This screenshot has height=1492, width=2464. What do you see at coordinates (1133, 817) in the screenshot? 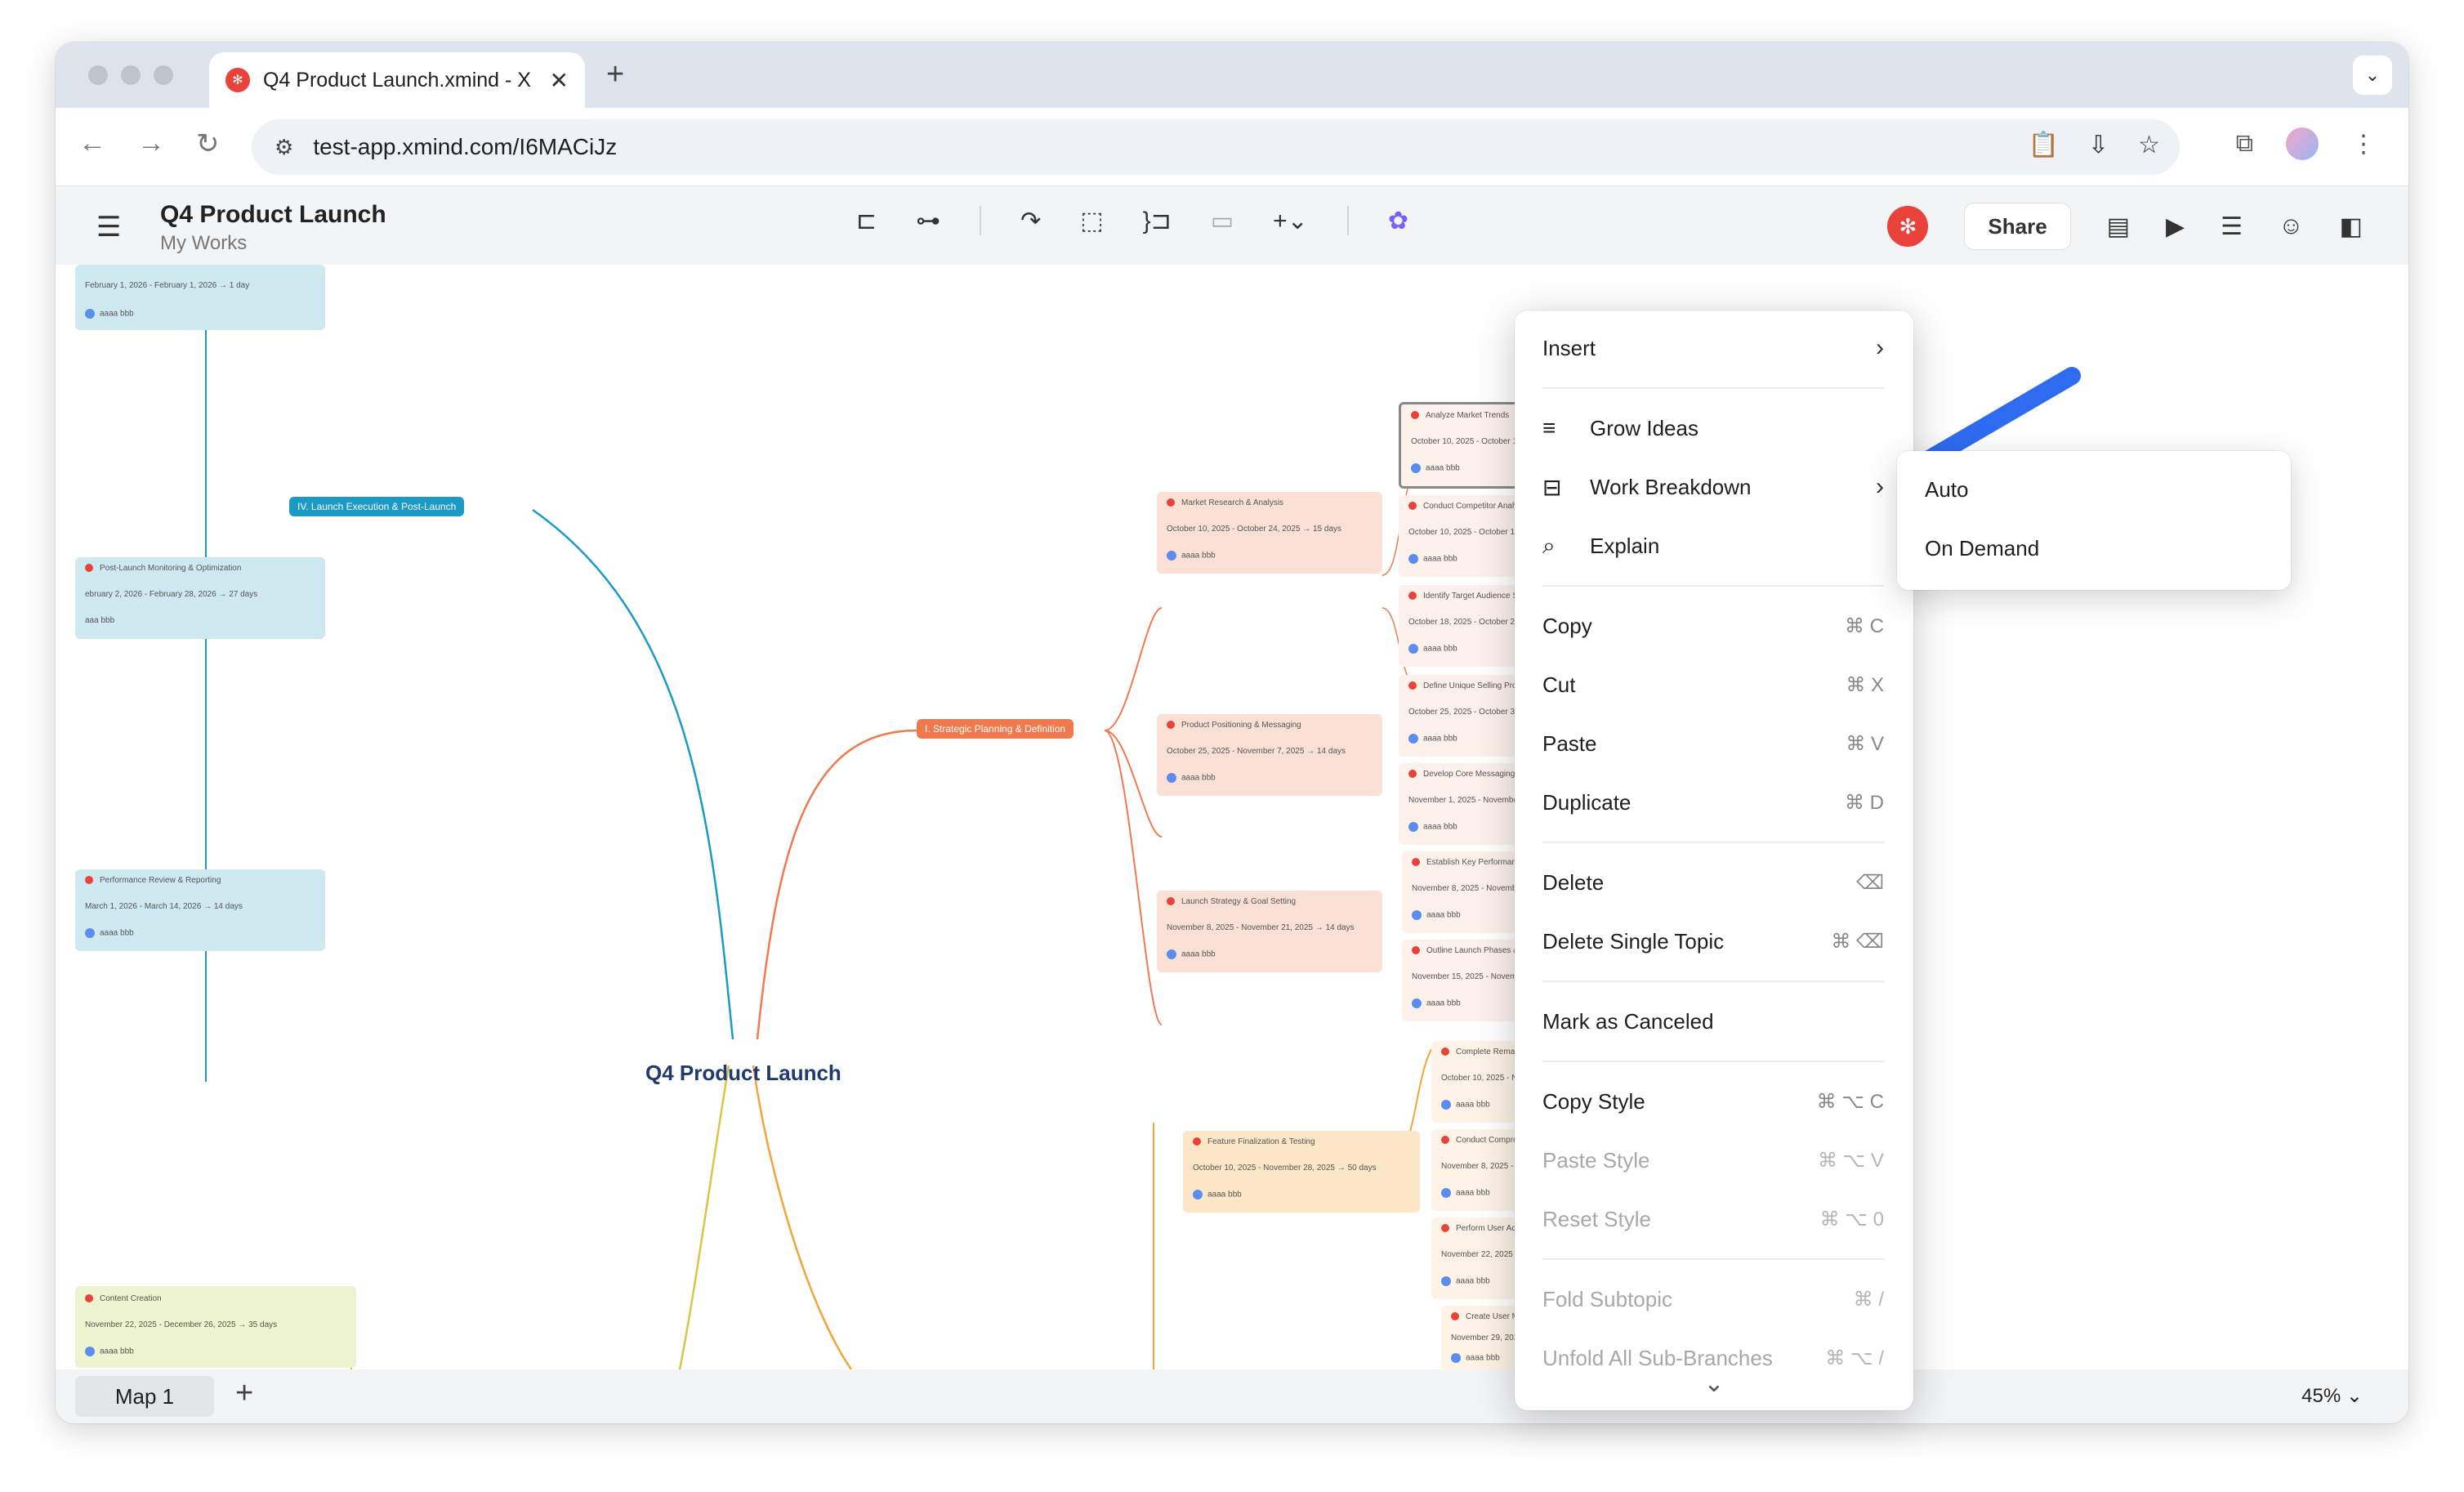
I see `strategic-sub-lines` at bounding box center [1133, 817].